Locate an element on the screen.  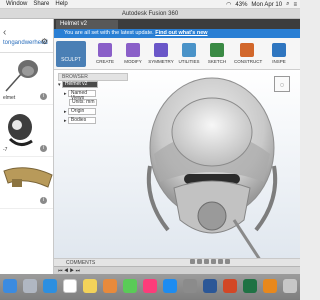
fit-icon is located at coordinates (213, 261).